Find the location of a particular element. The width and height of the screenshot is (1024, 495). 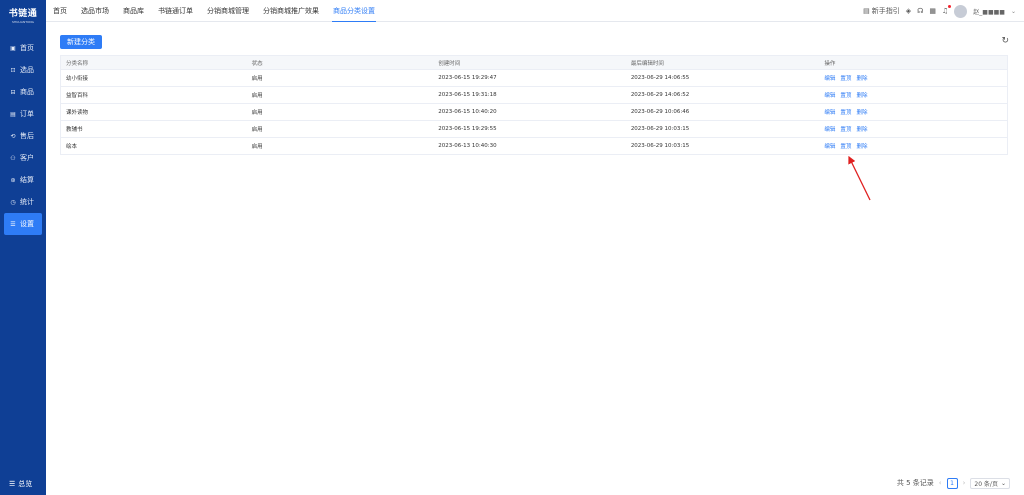

sidebar-item-label: 首页 is located at coordinates (27, 48).